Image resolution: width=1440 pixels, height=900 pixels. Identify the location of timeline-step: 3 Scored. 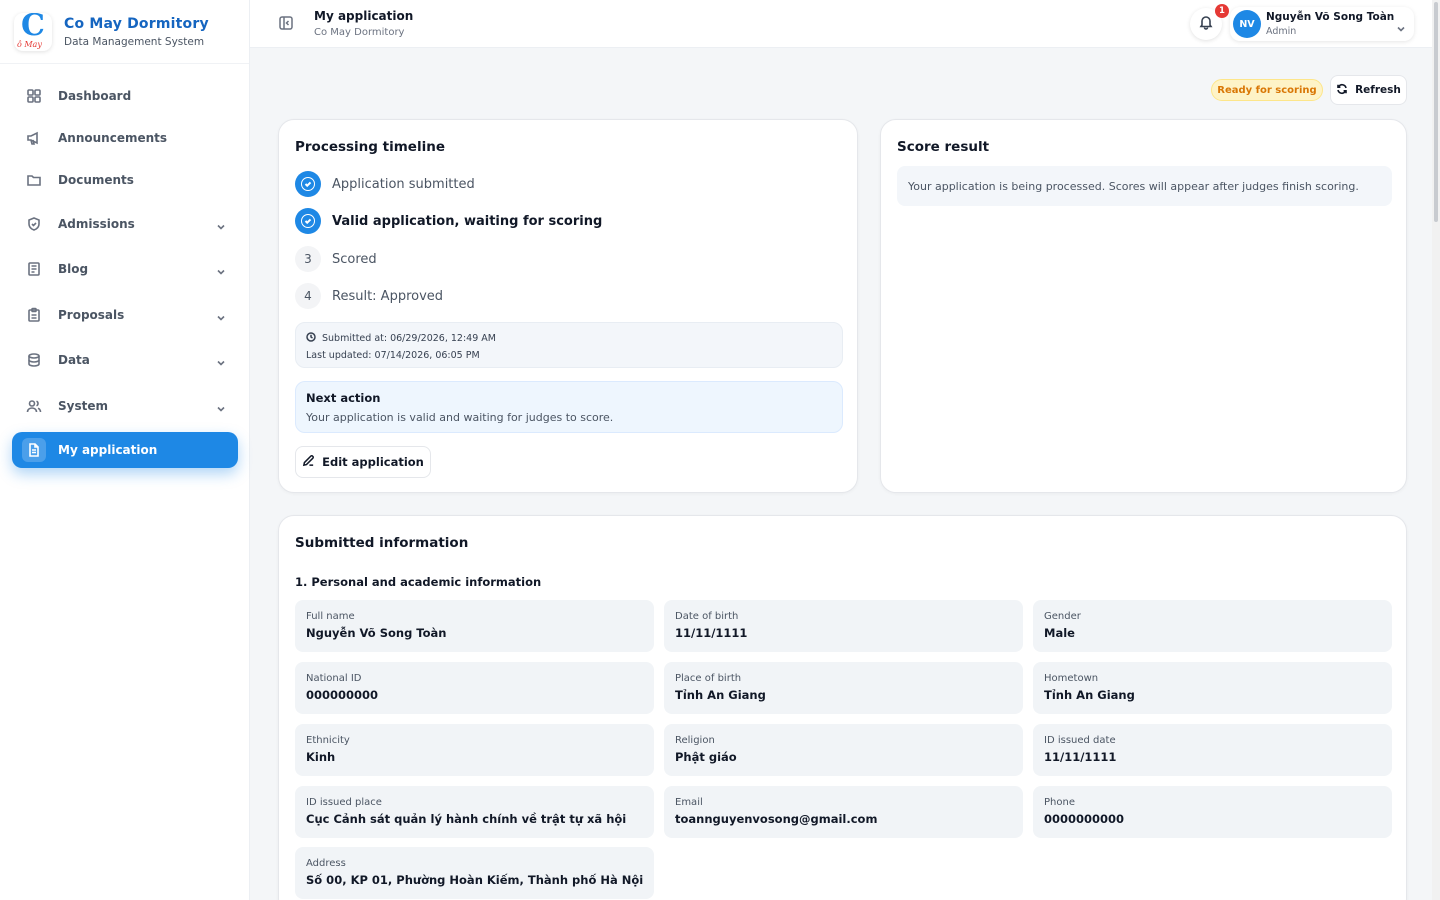
(336, 259).